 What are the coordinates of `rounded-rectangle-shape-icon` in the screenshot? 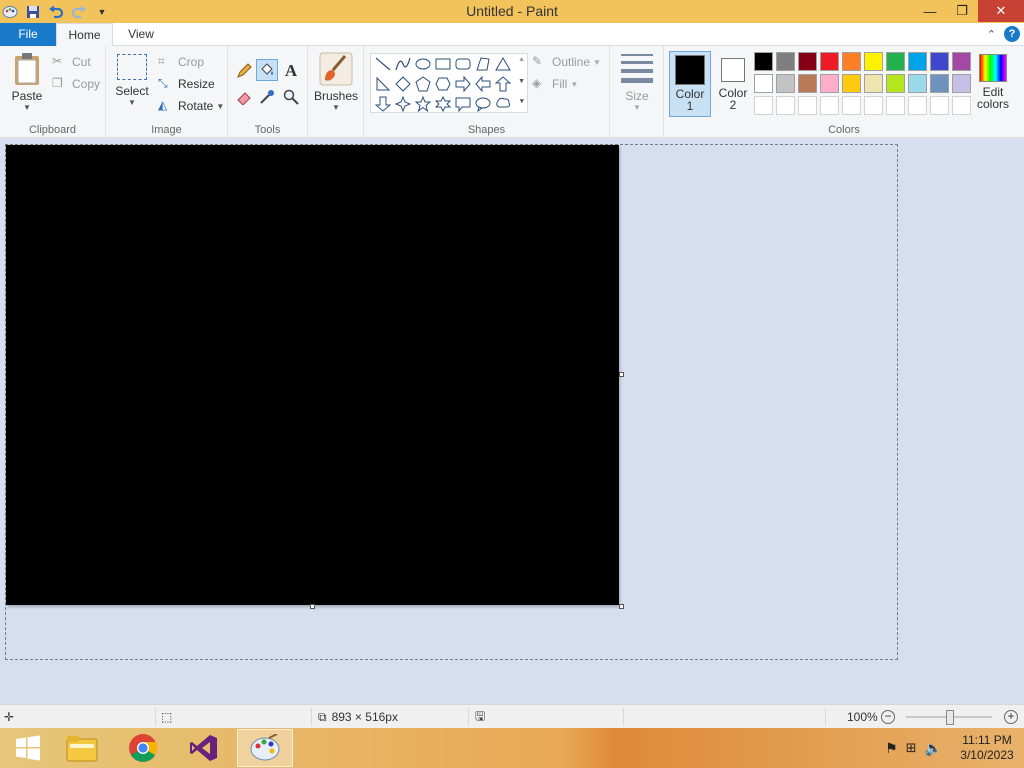 It's located at (463, 64).